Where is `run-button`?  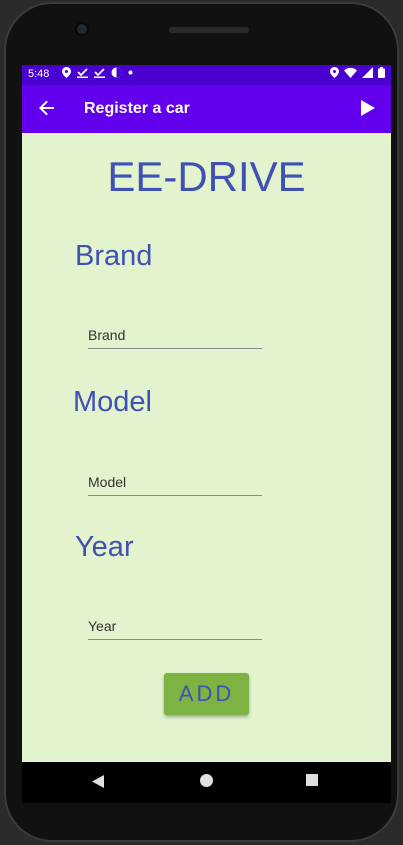
run-button is located at coordinates (368, 108).